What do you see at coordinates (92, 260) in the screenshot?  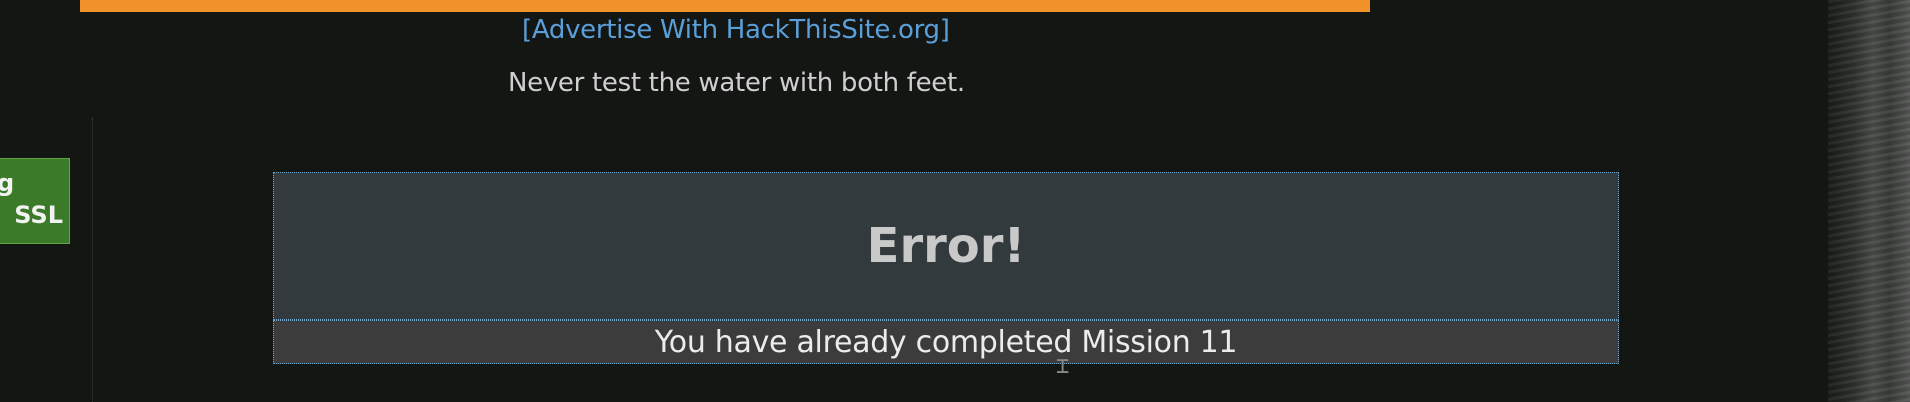 I see `column-divider` at bounding box center [92, 260].